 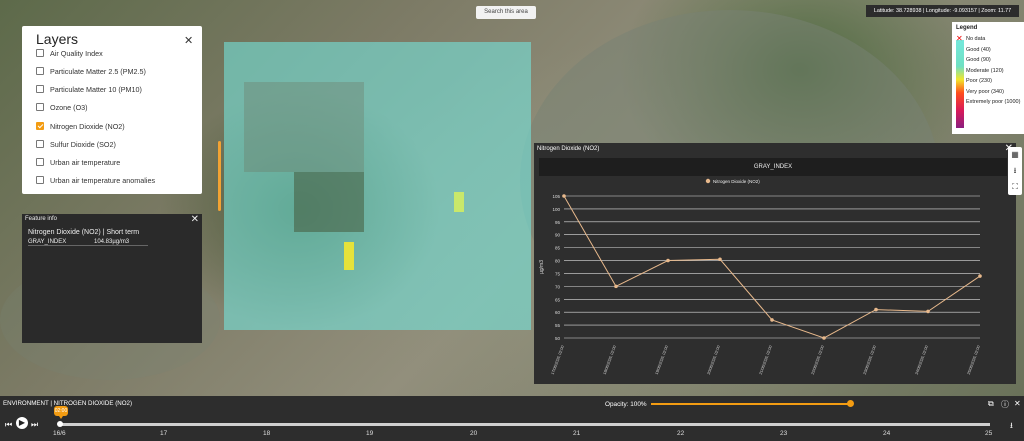 I want to click on y-tick-label: 75, so click(x=558, y=273).